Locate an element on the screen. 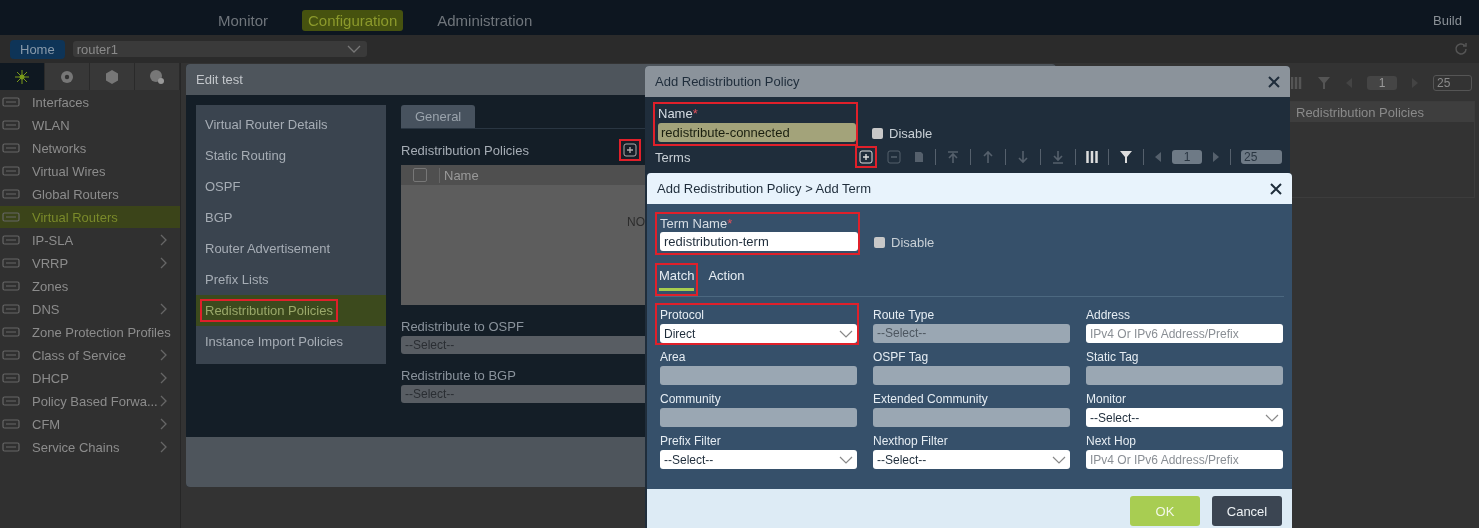 Image resolution: width=1479 pixels, height=528 pixels. name-field: redistribute-connected is located at coordinates (757, 132).